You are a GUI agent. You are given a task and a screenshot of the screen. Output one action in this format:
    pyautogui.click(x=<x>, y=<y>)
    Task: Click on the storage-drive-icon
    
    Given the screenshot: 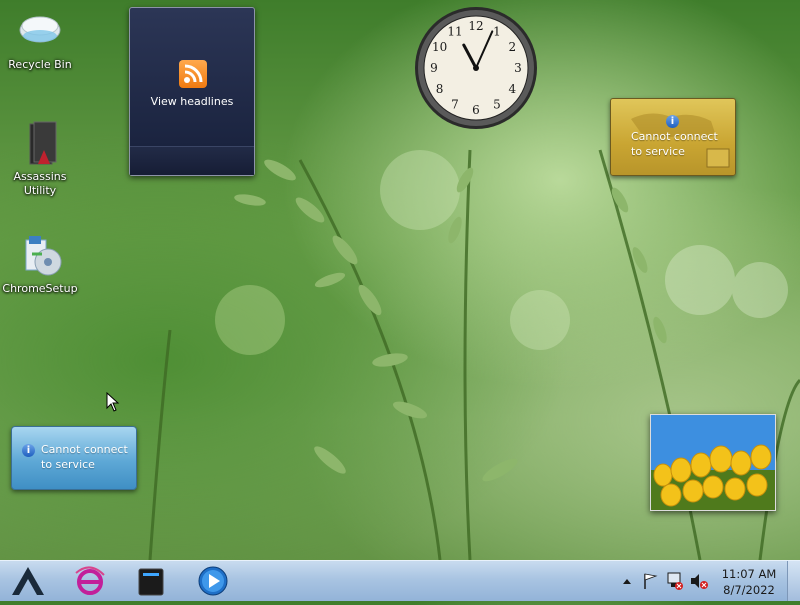 What is the action you would take?
    pyautogui.click(x=151, y=582)
    